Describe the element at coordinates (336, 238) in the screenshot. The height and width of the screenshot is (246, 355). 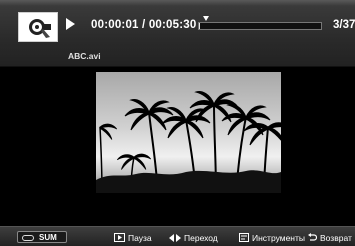
I see `return-label: Возврат` at that location.